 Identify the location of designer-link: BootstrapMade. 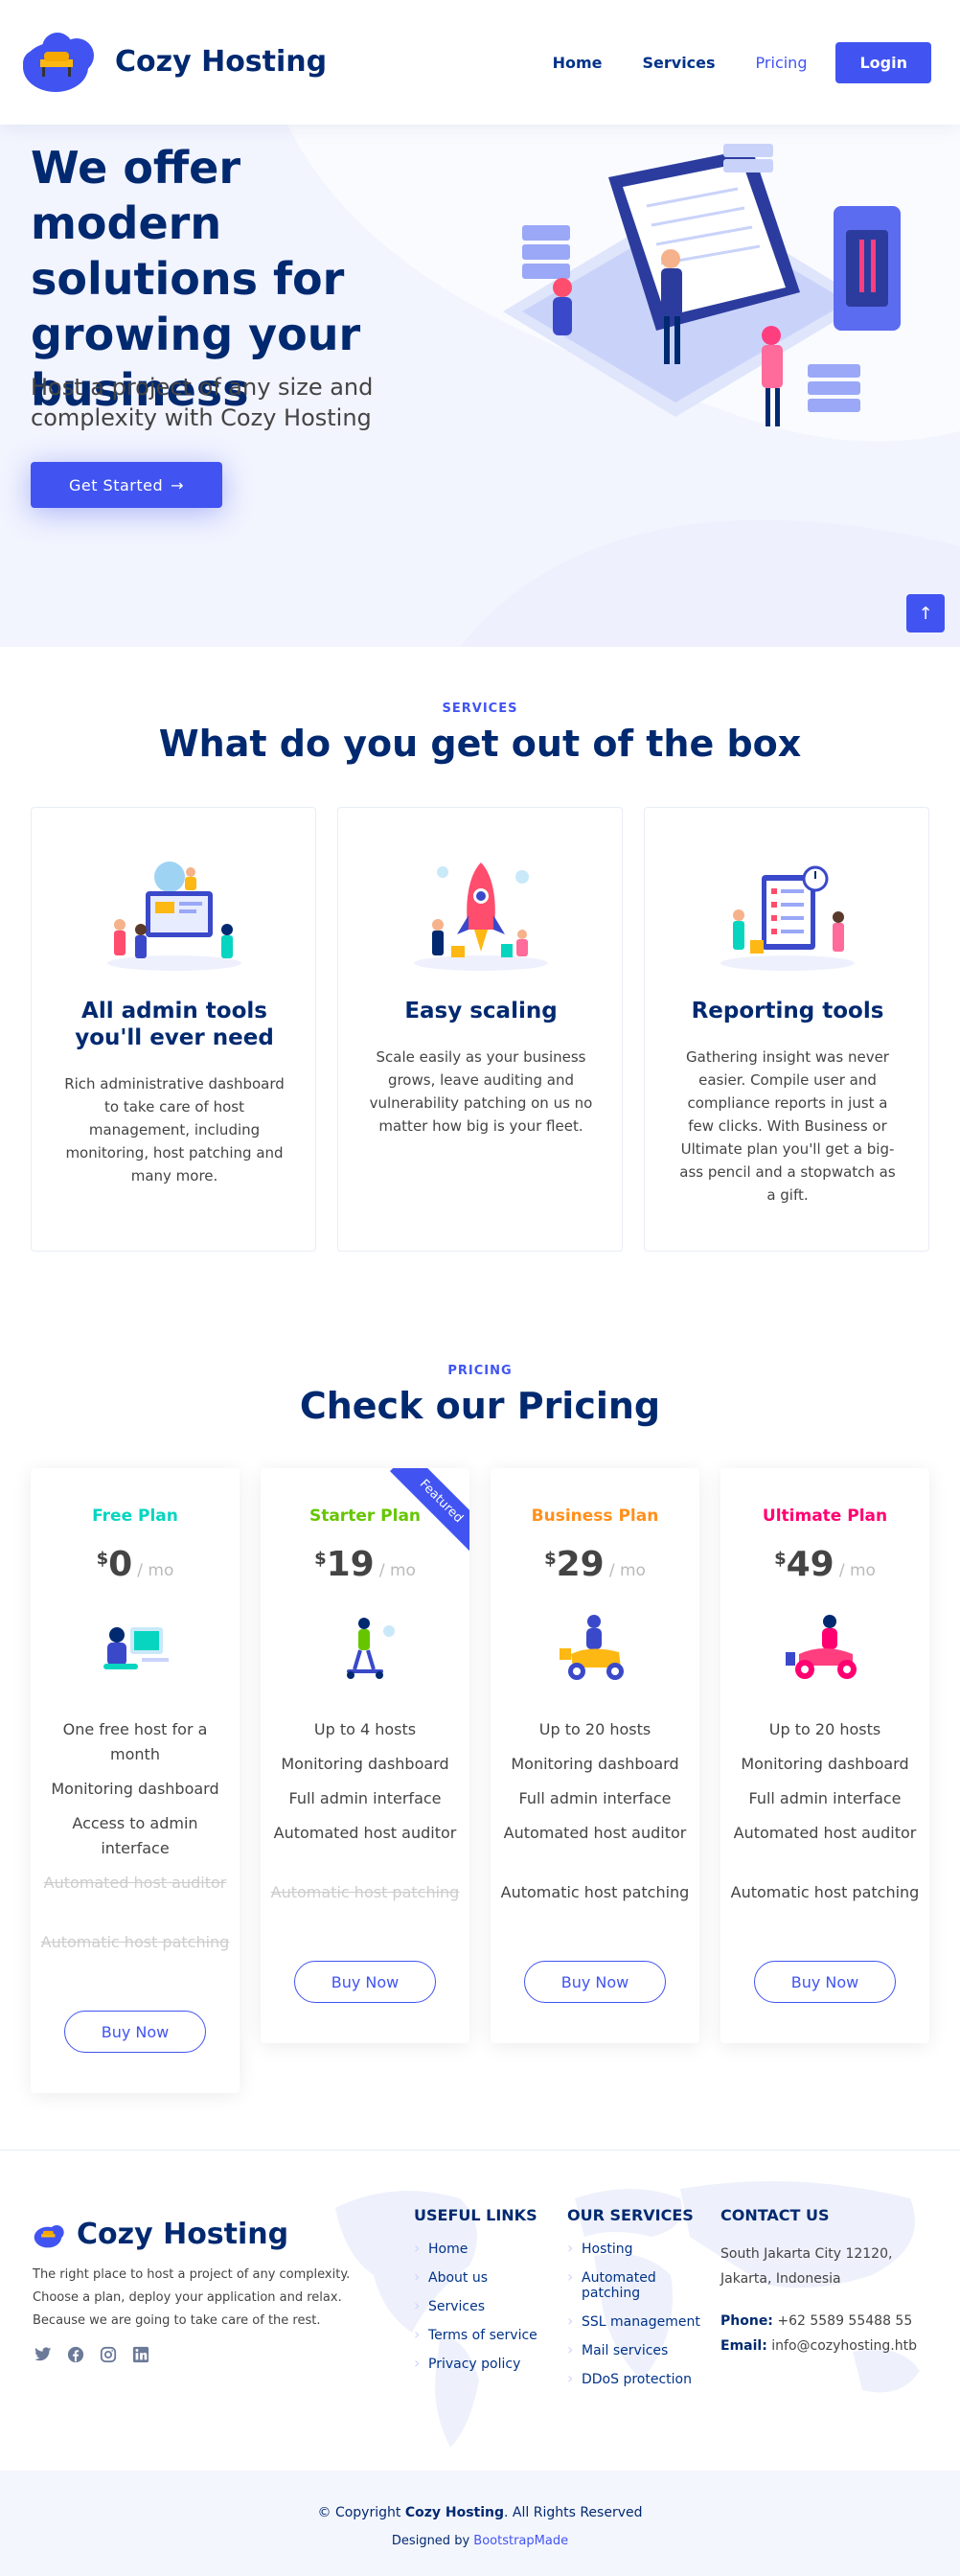
(520, 2541).